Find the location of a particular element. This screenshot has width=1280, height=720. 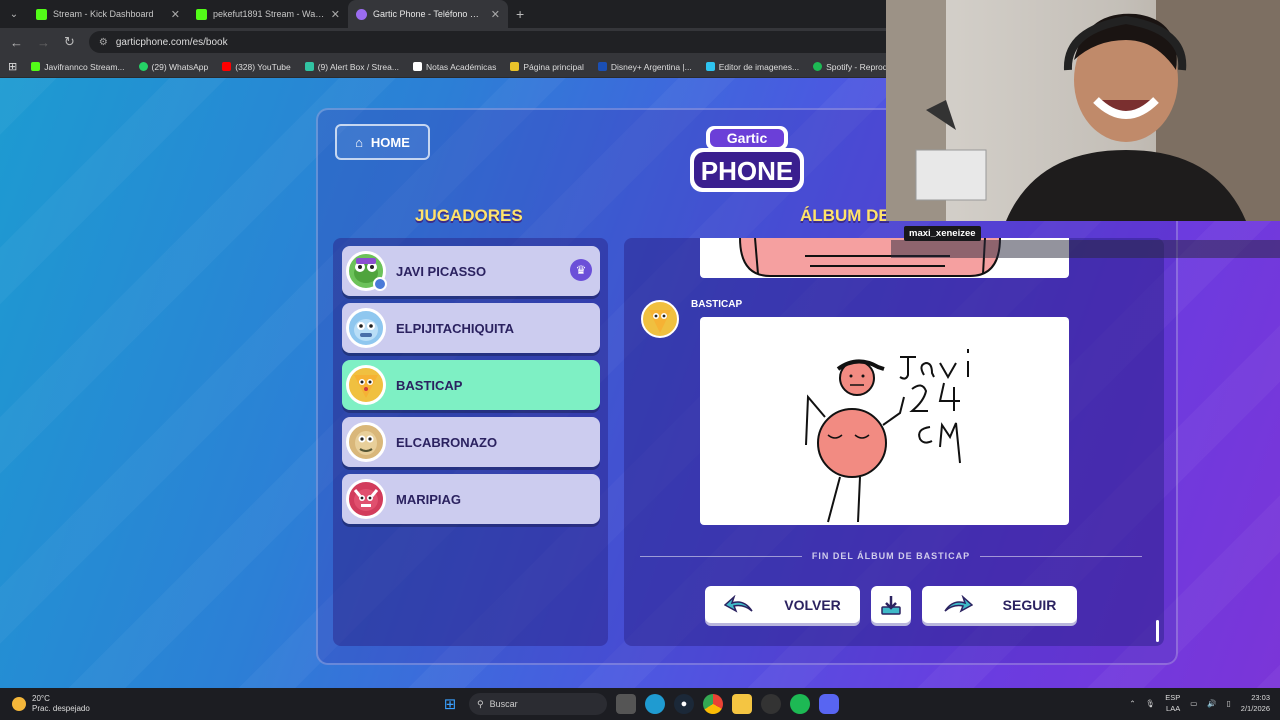

next-label: SEGUIR is located at coordinates (1029, 604).